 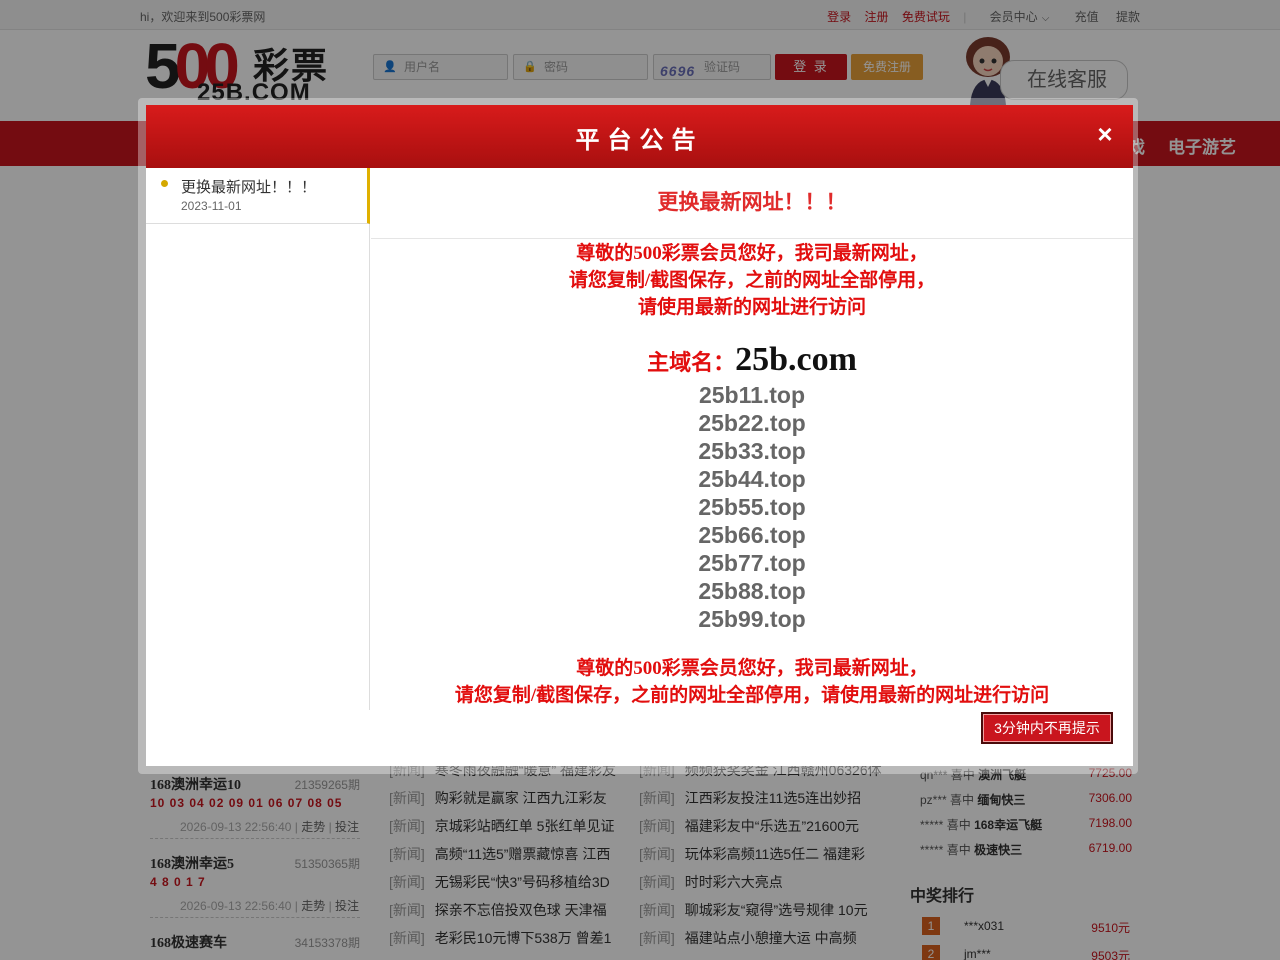 What do you see at coordinates (1105, 134) in the screenshot?
I see `close-icon: ×` at bounding box center [1105, 134].